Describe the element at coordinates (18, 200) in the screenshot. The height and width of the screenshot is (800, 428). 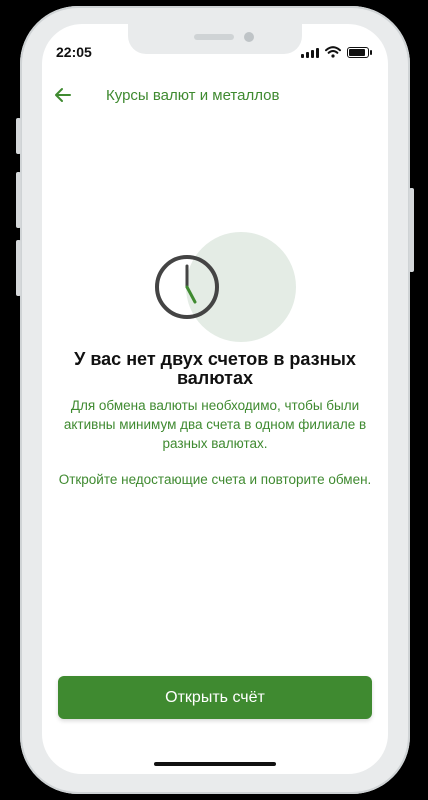
I see `volume-up-button` at that location.